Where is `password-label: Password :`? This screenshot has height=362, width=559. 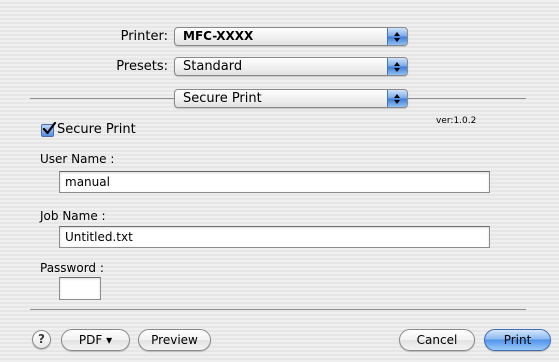
password-label: Password : is located at coordinates (72, 268).